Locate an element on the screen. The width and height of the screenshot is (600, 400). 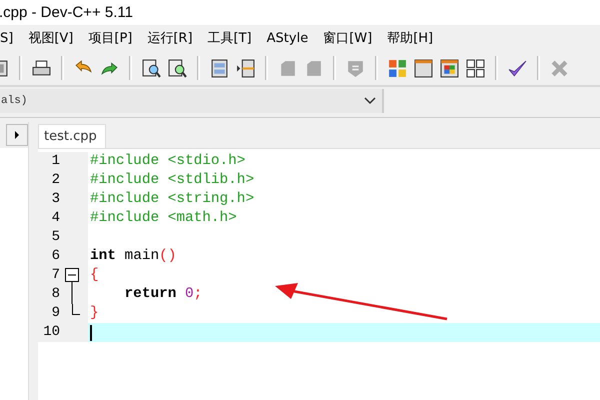
line-number: 5 is located at coordinates (55, 237).